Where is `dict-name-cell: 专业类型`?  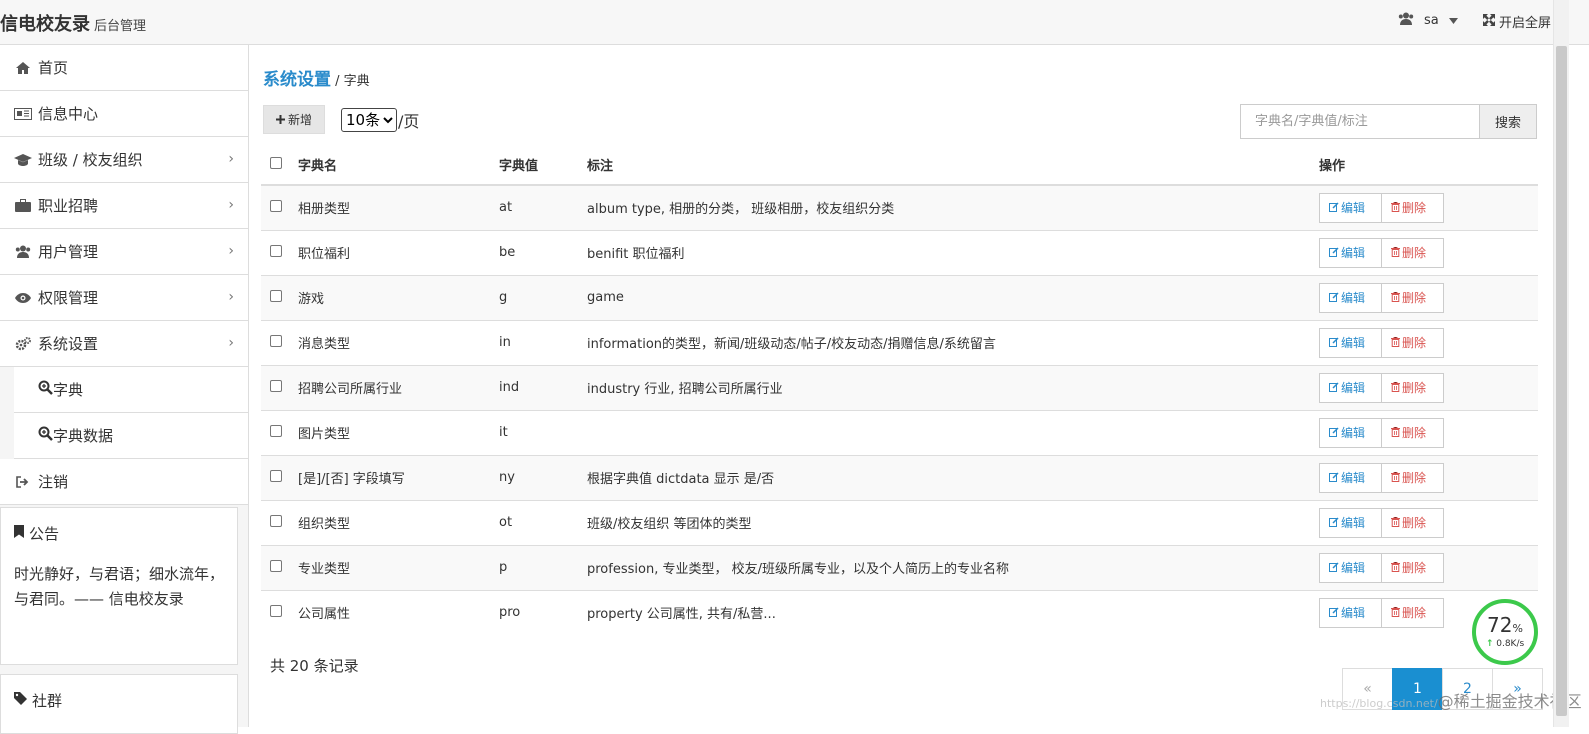 dict-name-cell: 专业类型 is located at coordinates (324, 569).